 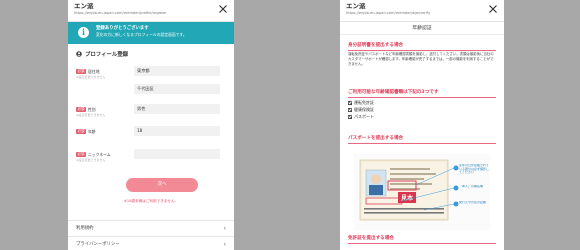 What do you see at coordinates (542, 125) in the screenshot?
I see `background-right` at bounding box center [542, 125].